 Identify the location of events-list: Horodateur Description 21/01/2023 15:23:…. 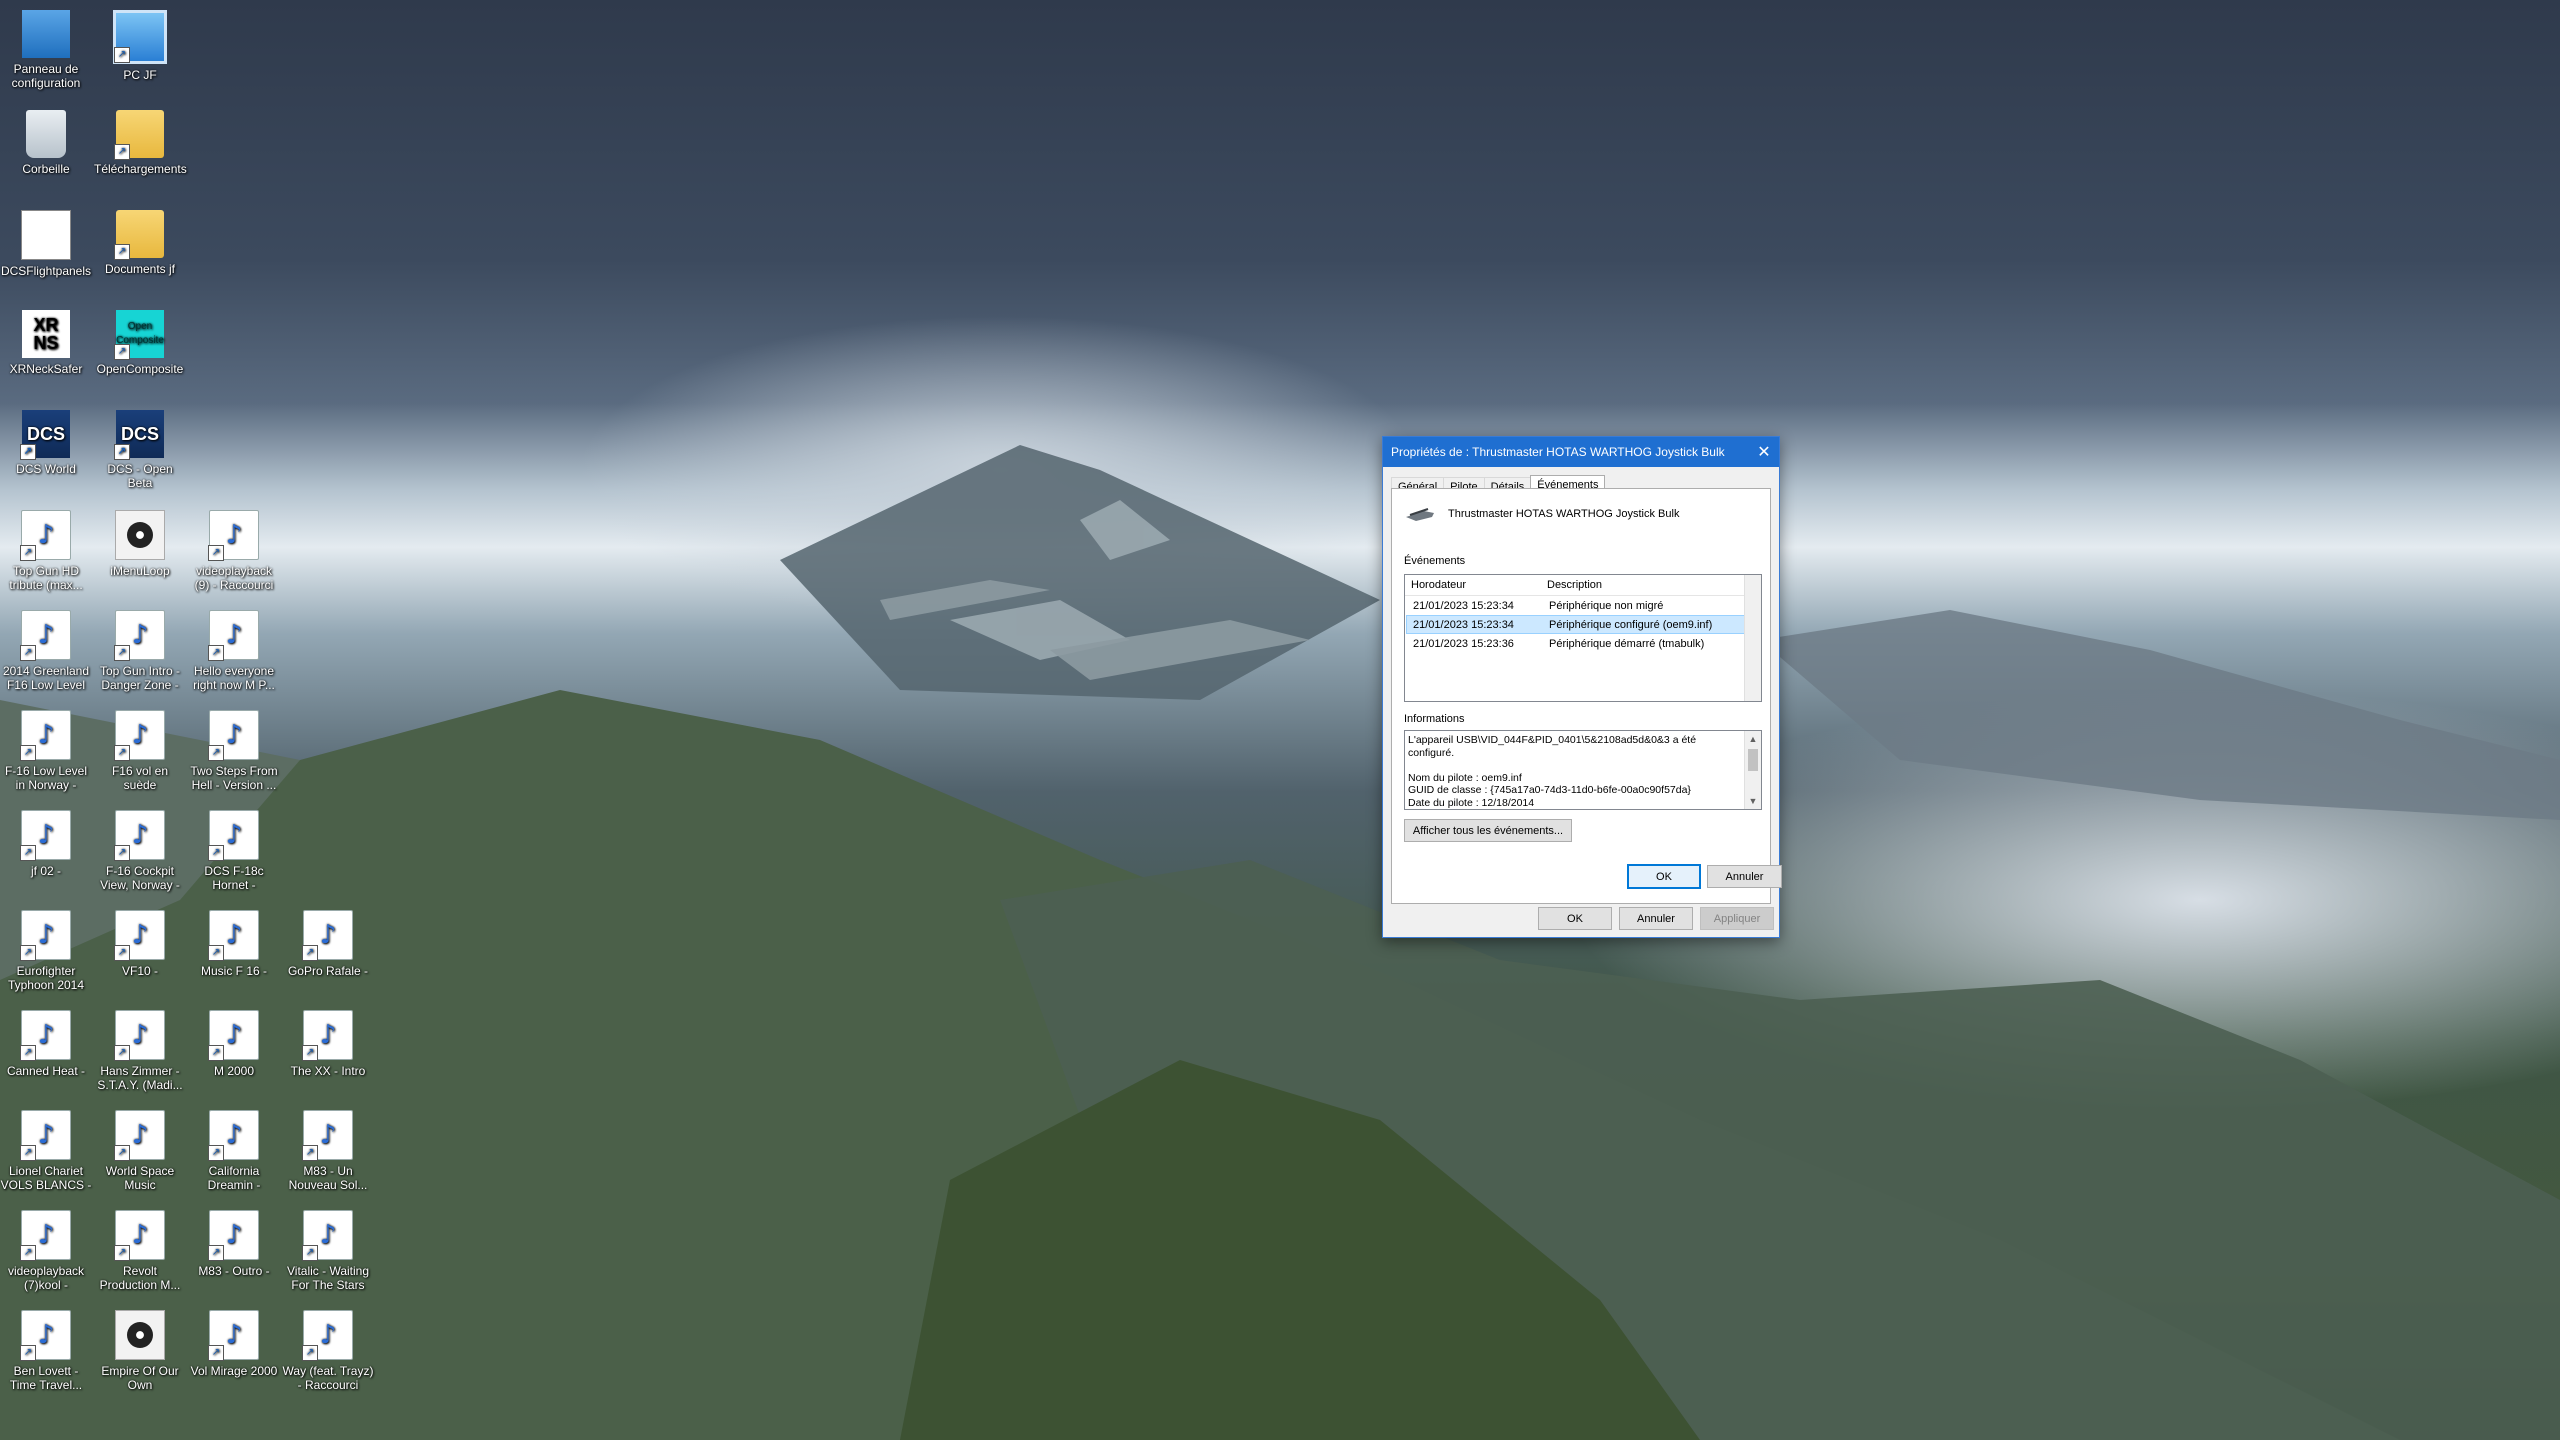
(1583, 638).